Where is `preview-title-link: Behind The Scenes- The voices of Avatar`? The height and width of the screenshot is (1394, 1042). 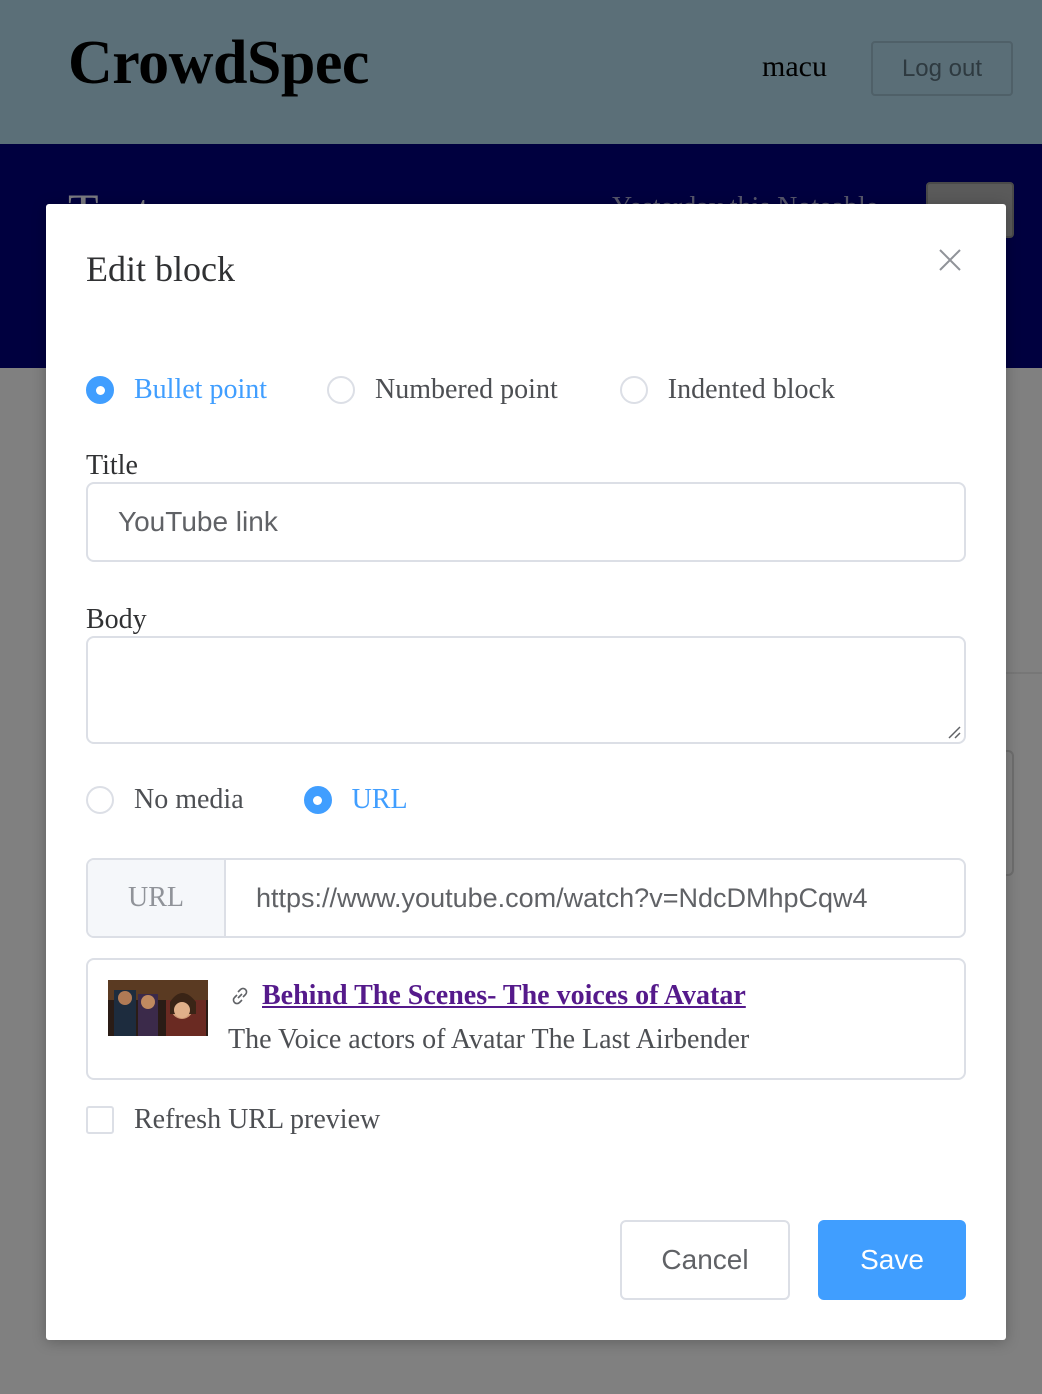
preview-title-link: Behind The Scenes- The voices of Avatar is located at coordinates (504, 996).